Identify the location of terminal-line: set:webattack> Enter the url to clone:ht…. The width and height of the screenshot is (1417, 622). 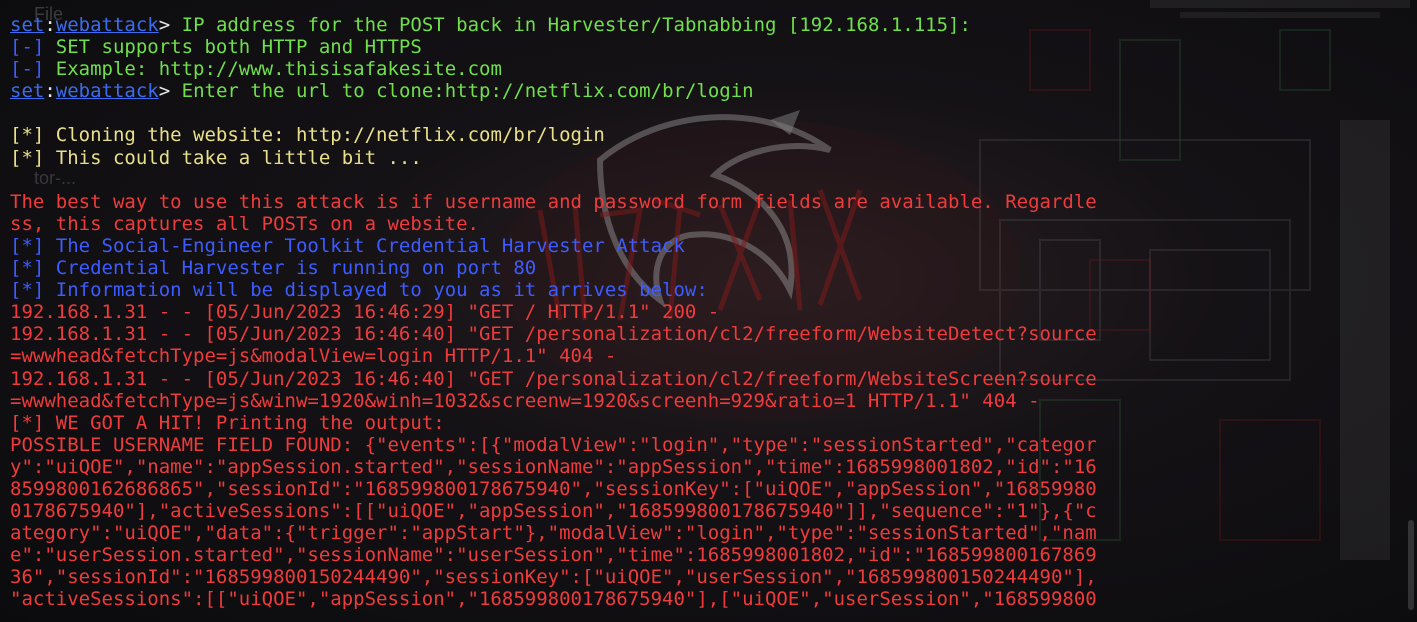
(698, 91).